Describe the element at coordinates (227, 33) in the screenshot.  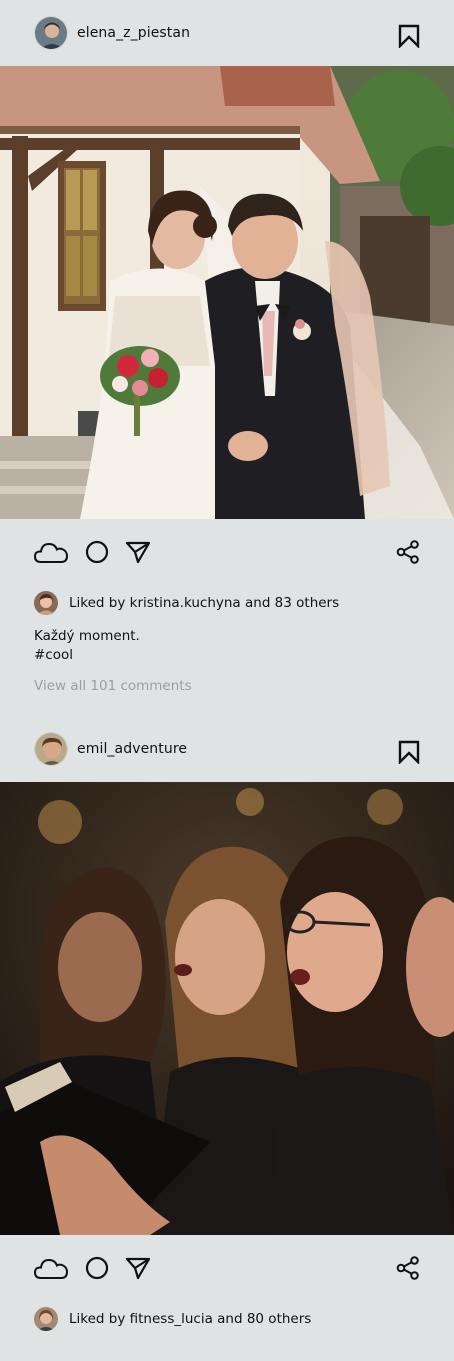
I see `post-header: elena_z_piestan` at that location.